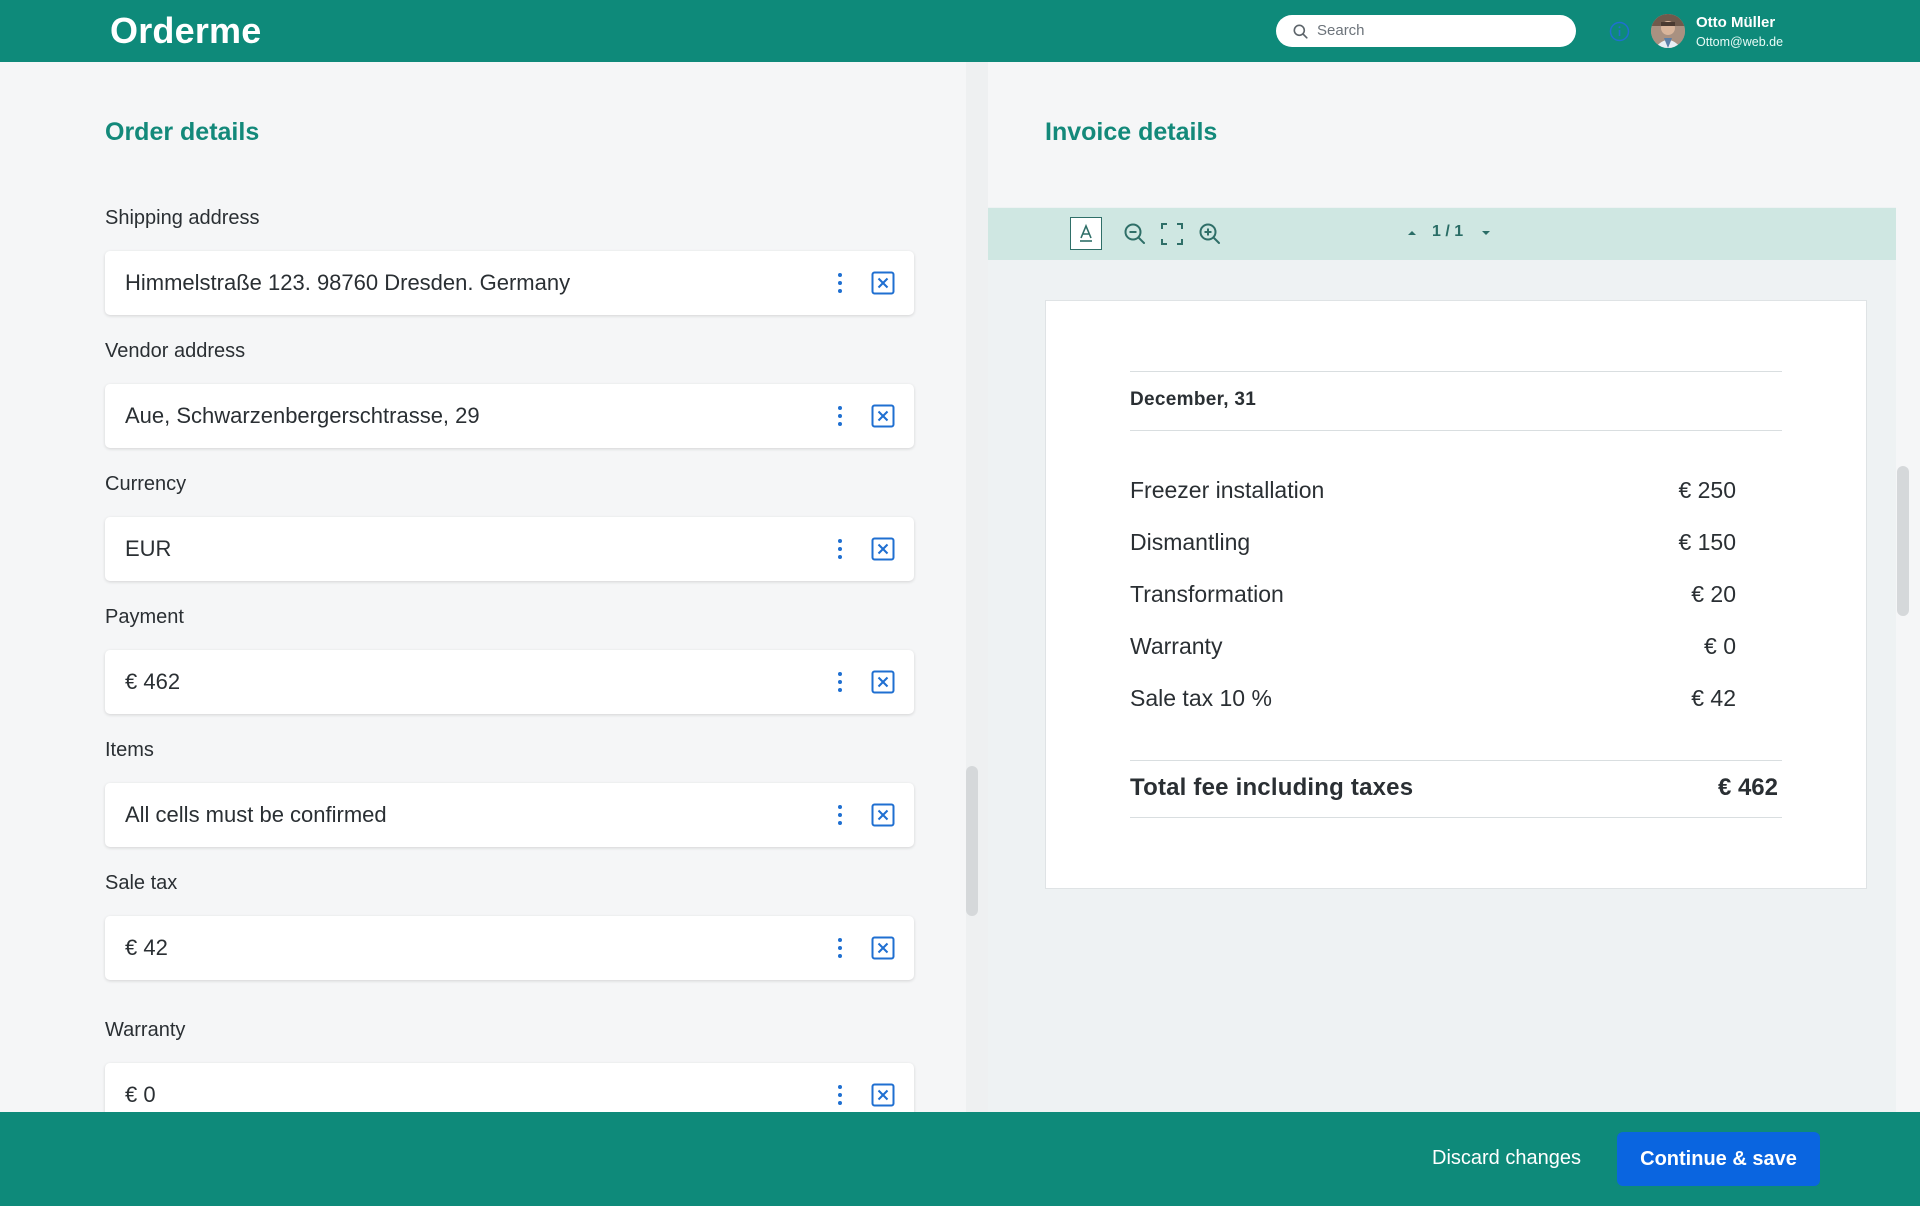 The width and height of the screenshot is (1920, 1206). What do you see at coordinates (1713, 594) in the screenshot?
I see `invoice-line-amount: € 20` at bounding box center [1713, 594].